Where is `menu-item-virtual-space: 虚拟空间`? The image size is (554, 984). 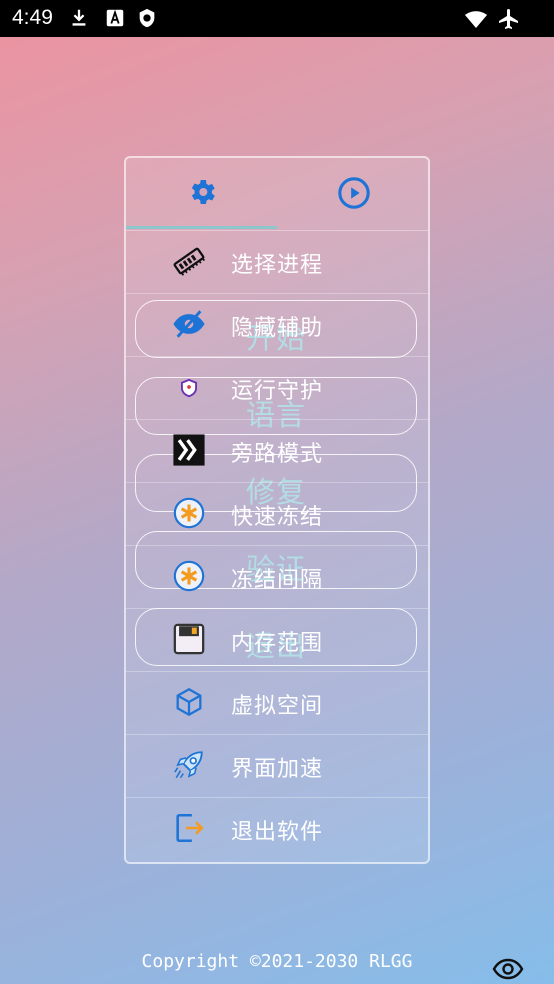
menu-item-virtual-space: 虚拟空间 is located at coordinates (277, 703).